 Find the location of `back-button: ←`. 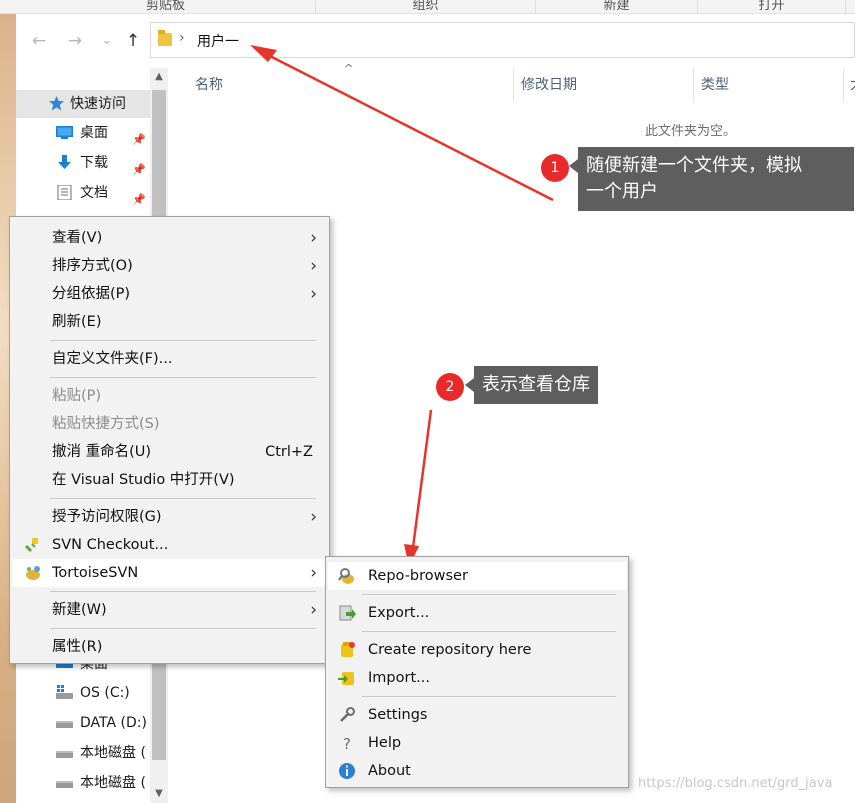

back-button: ← is located at coordinates (39, 41).